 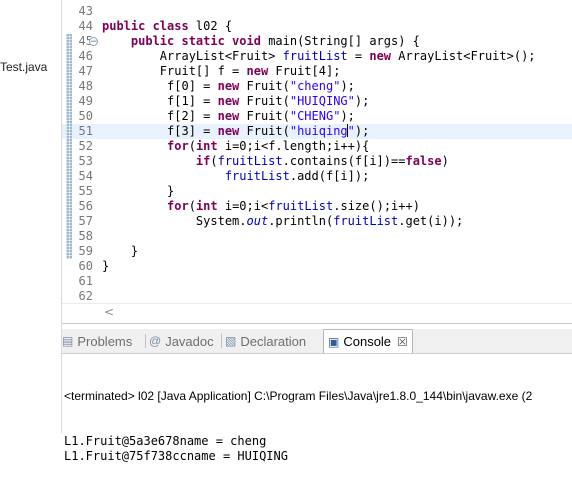 I want to click on javadoc-icon: @, so click(x=155, y=341).